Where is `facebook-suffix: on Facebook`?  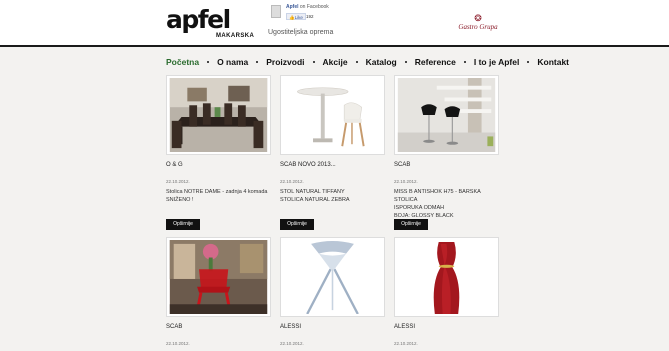 facebook-suffix: on Facebook is located at coordinates (314, 7).